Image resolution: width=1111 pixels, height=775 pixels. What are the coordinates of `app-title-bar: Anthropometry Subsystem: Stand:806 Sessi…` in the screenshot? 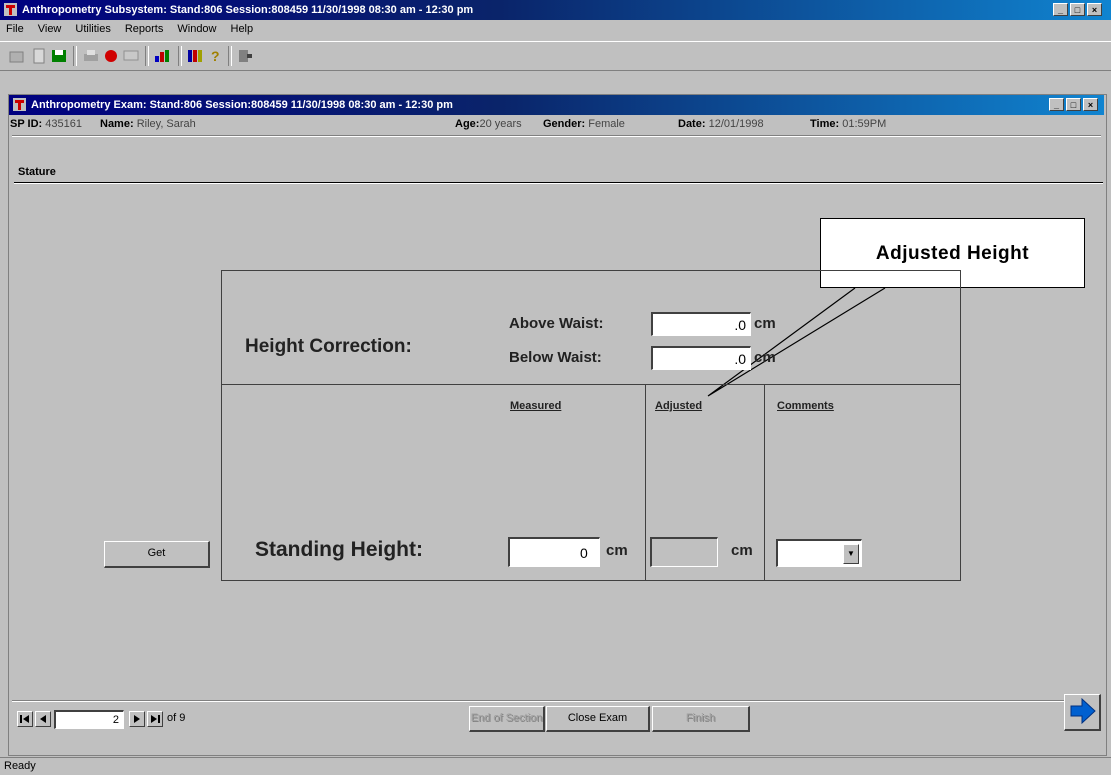 It's located at (555, 10).